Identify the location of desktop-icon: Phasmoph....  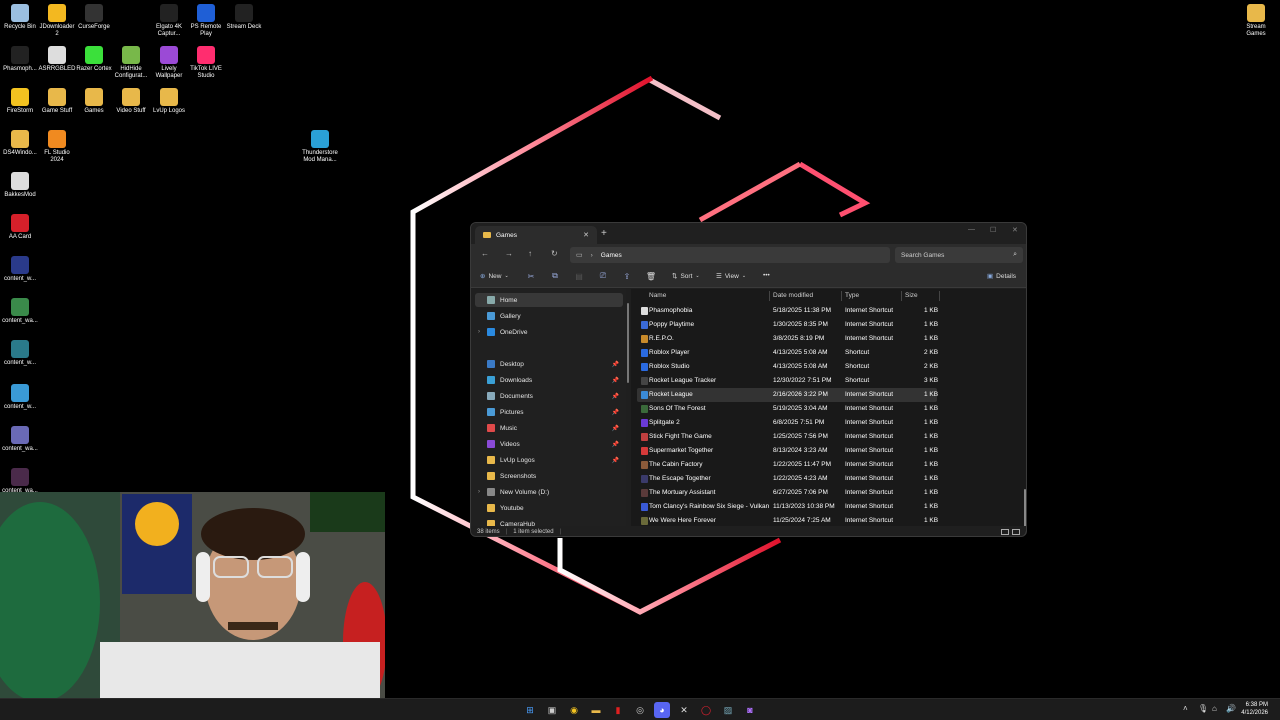
(20, 59).